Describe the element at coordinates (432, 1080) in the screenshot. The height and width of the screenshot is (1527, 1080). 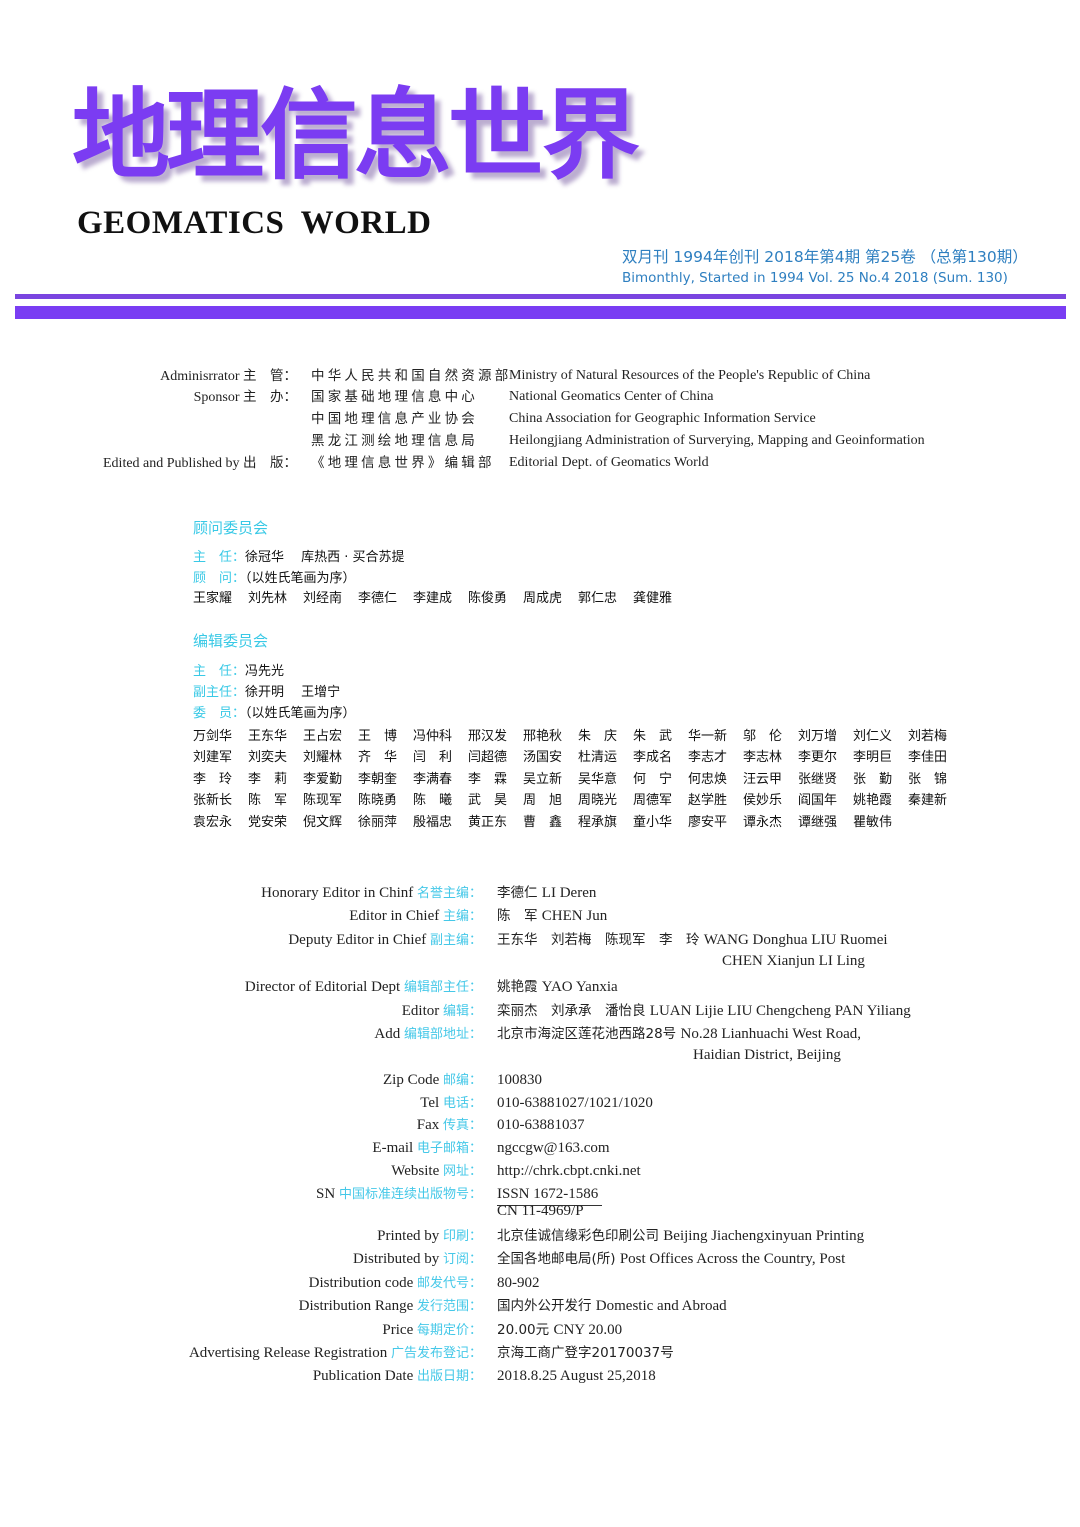
I see `info-label: Zip Code 邮编：` at that location.